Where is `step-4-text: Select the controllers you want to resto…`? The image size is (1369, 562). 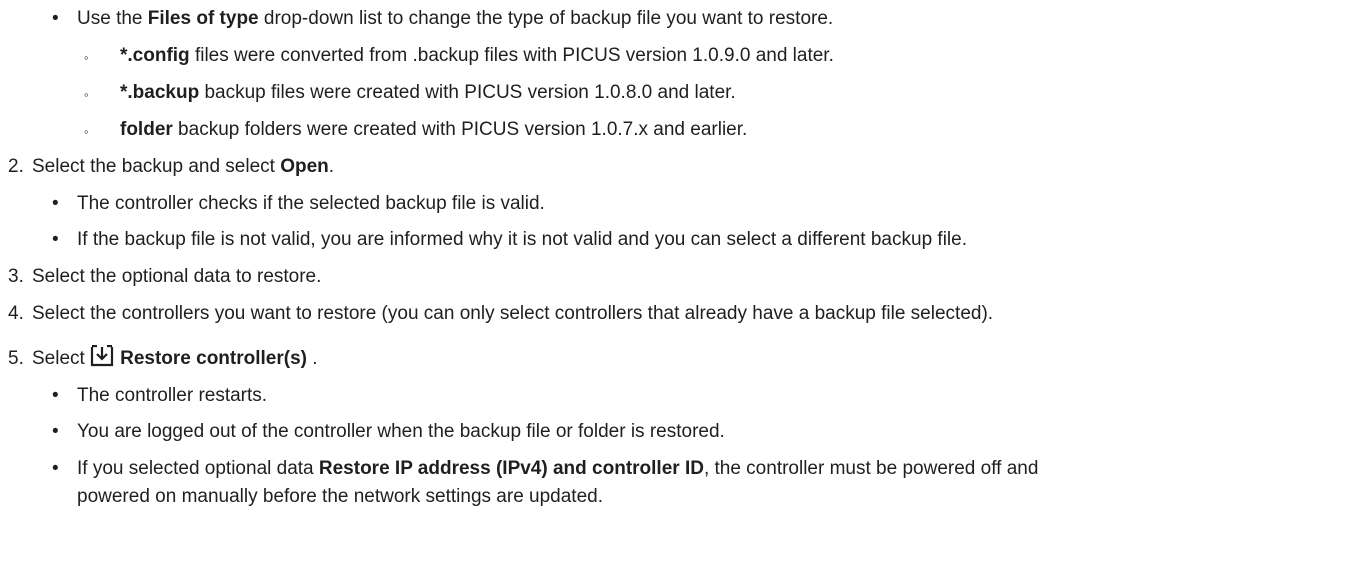
step-4-text: Select the controllers you want to resto… is located at coordinates (513, 313).